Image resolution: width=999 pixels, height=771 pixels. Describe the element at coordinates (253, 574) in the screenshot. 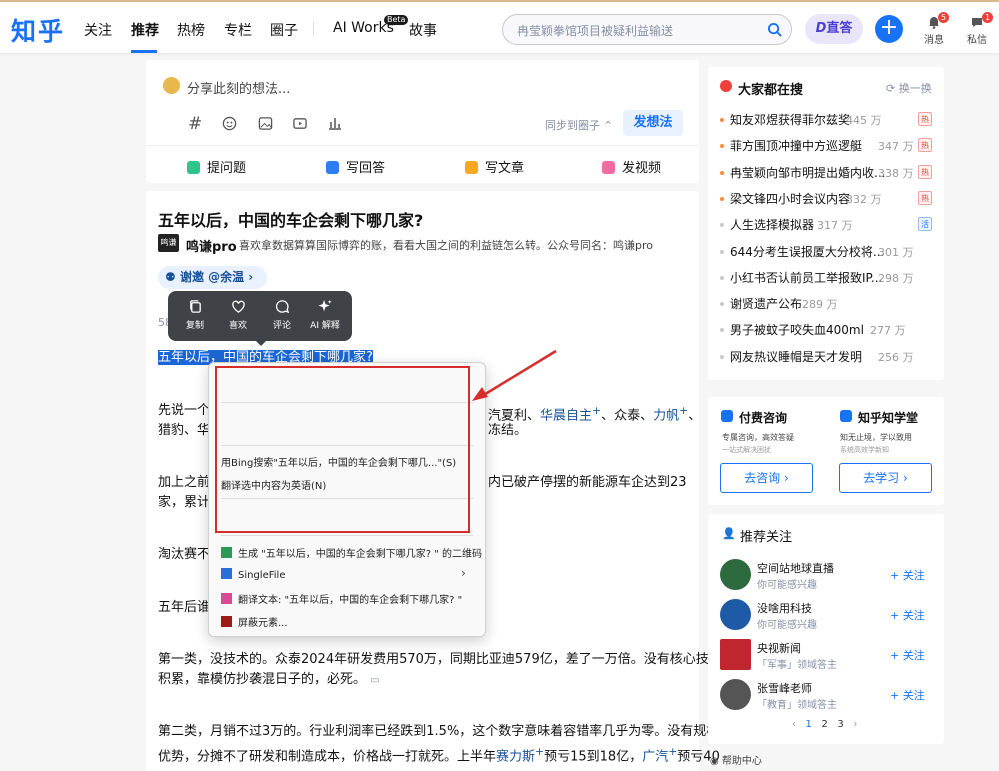

I see `menu-singlefile: SingleFile` at that location.